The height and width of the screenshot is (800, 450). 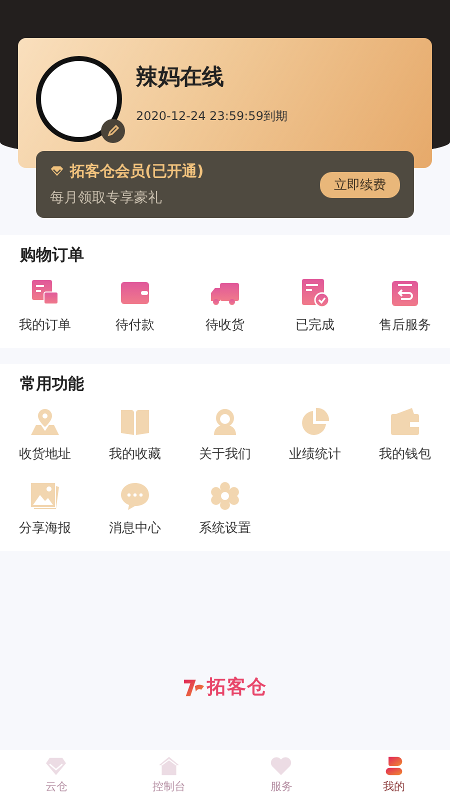 I want to click on settings-icon, so click(x=225, y=496).